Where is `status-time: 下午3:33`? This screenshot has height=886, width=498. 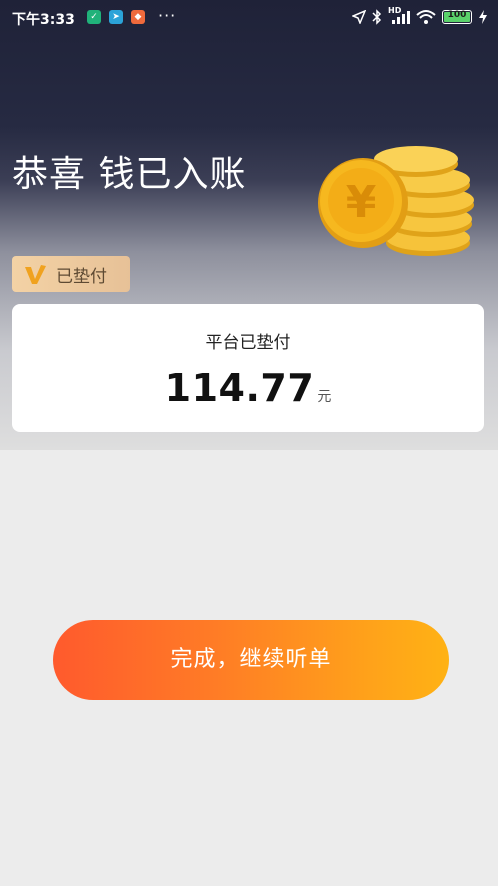
status-time: 下午3:33 is located at coordinates (43, 20).